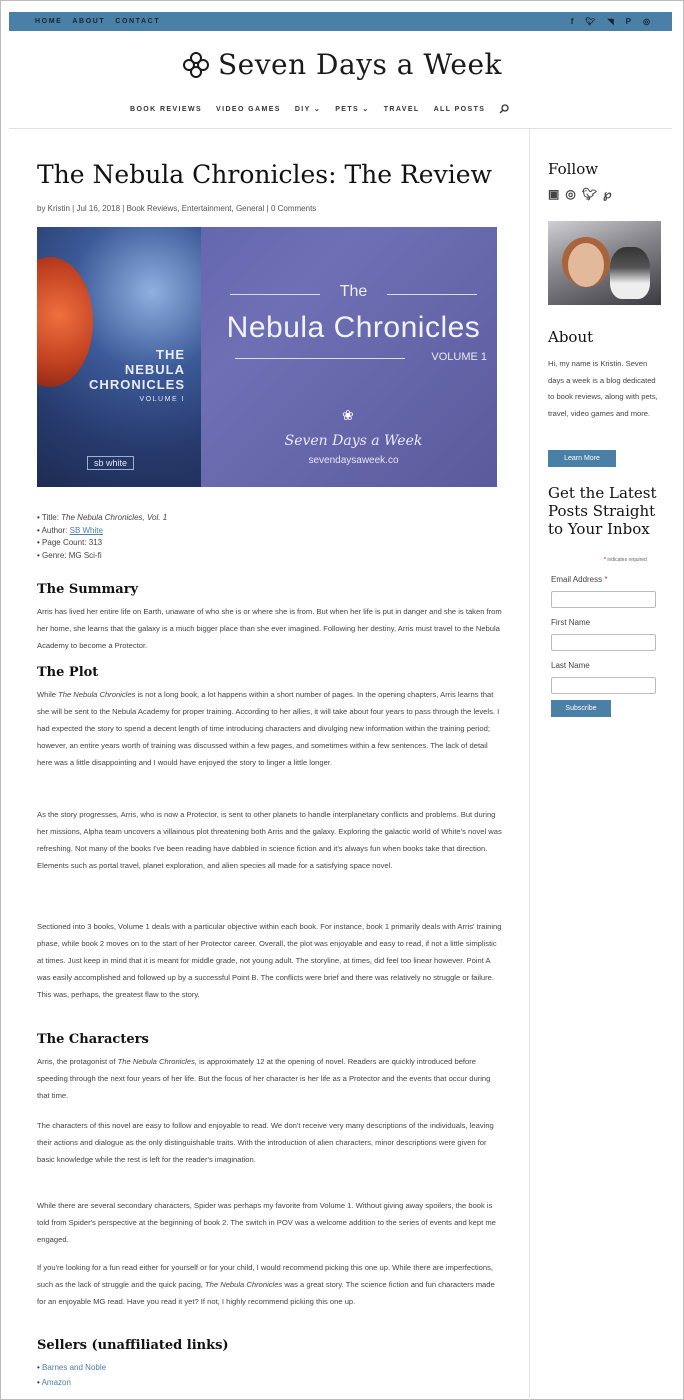 Image resolution: width=684 pixels, height=1400 pixels. Describe the element at coordinates (48, 694) in the screenshot. I see `text: While` at that location.